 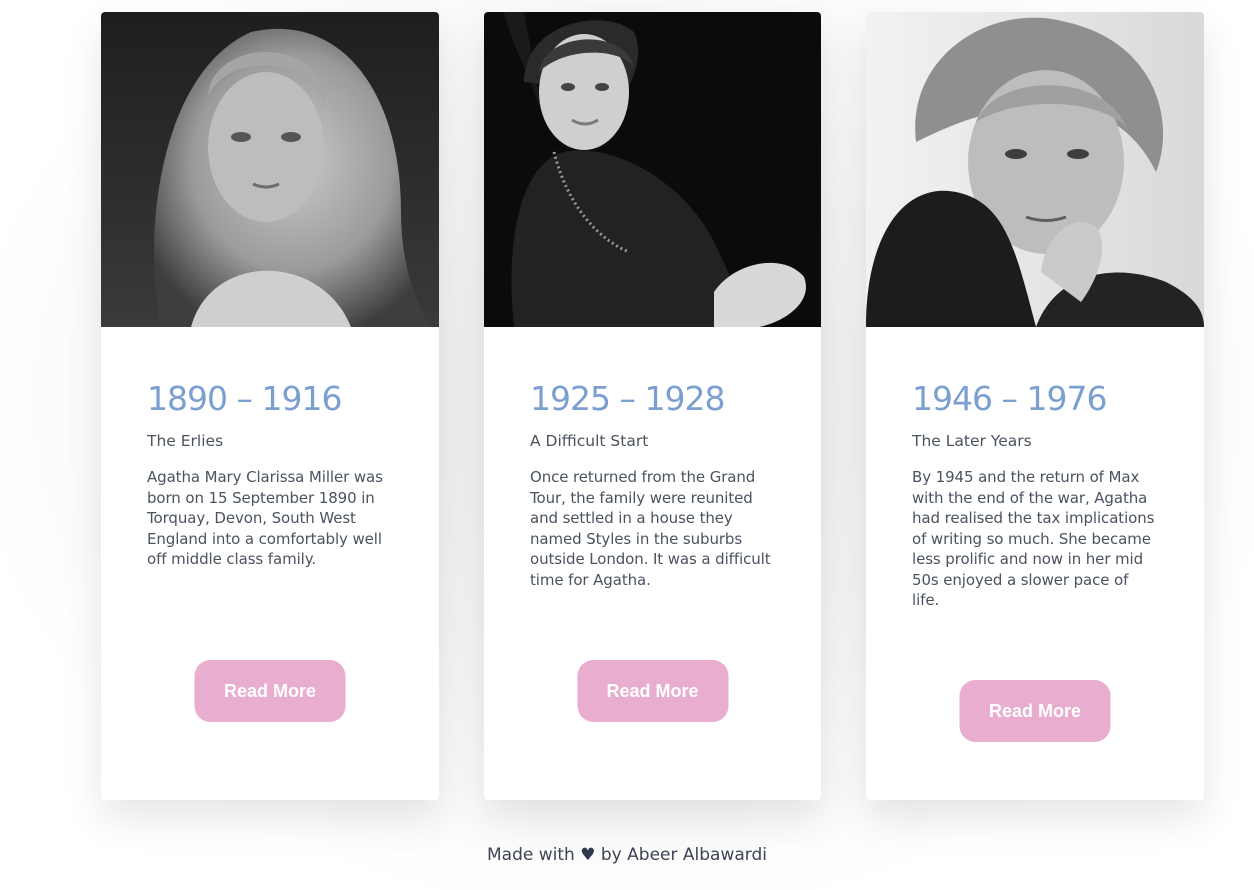 I want to click on card-years: 1946 – 1976, so click(x=1009, y=398).